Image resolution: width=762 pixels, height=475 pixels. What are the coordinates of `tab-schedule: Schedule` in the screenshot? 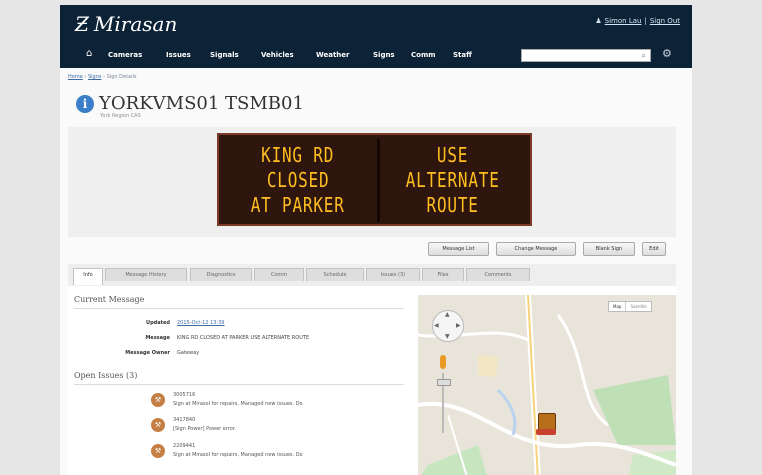 It's located at (335, 274).